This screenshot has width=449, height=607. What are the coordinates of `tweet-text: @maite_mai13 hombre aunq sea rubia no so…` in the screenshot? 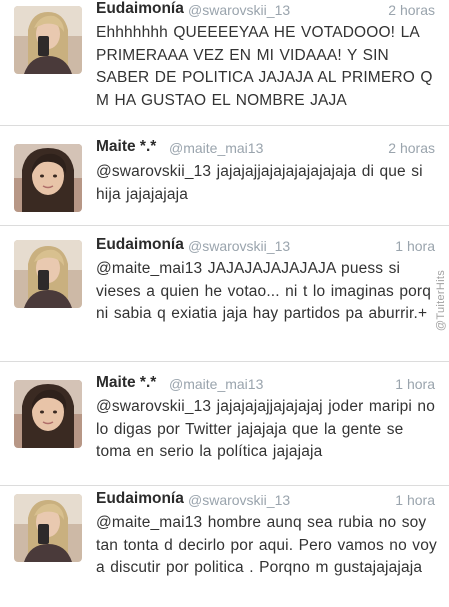 It's located at (266, 545).